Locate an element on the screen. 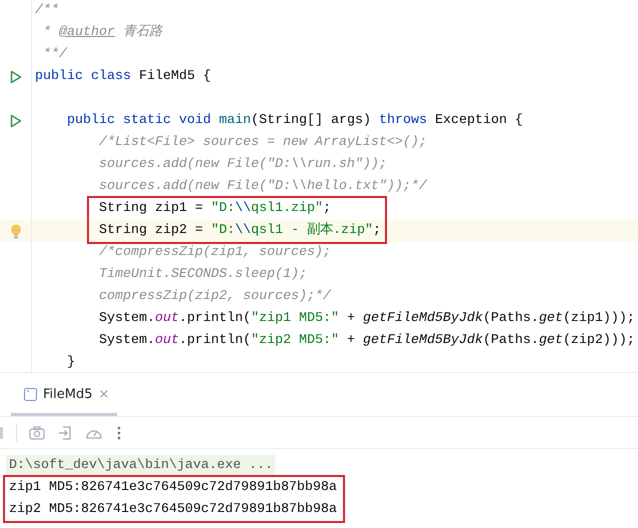 This screenshot has width=638, height=528. code-line: public static void main(String[] args) throws Exception { is located at coordinates (294, 121).